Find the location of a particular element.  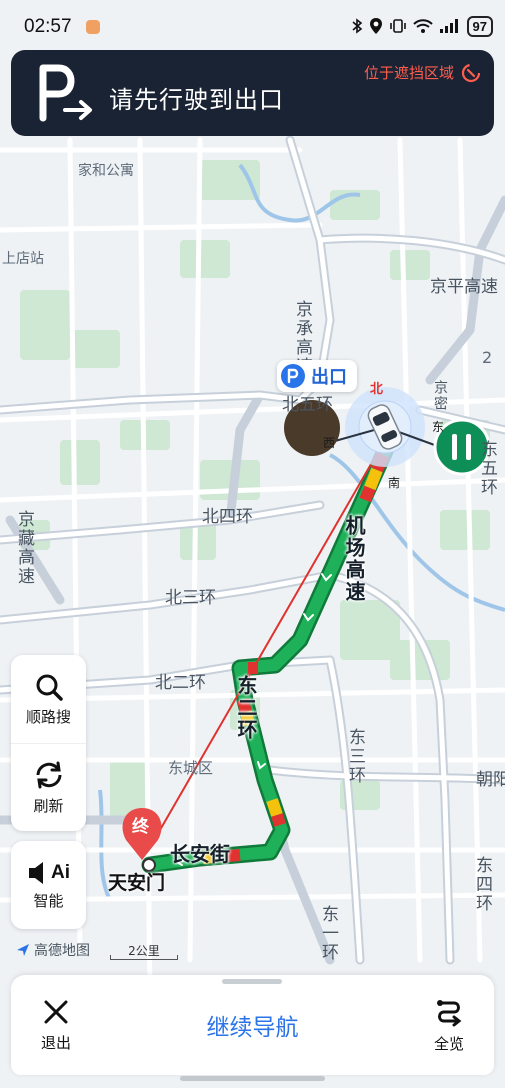

parking-exit-icon is located at coordinates (65, 93).